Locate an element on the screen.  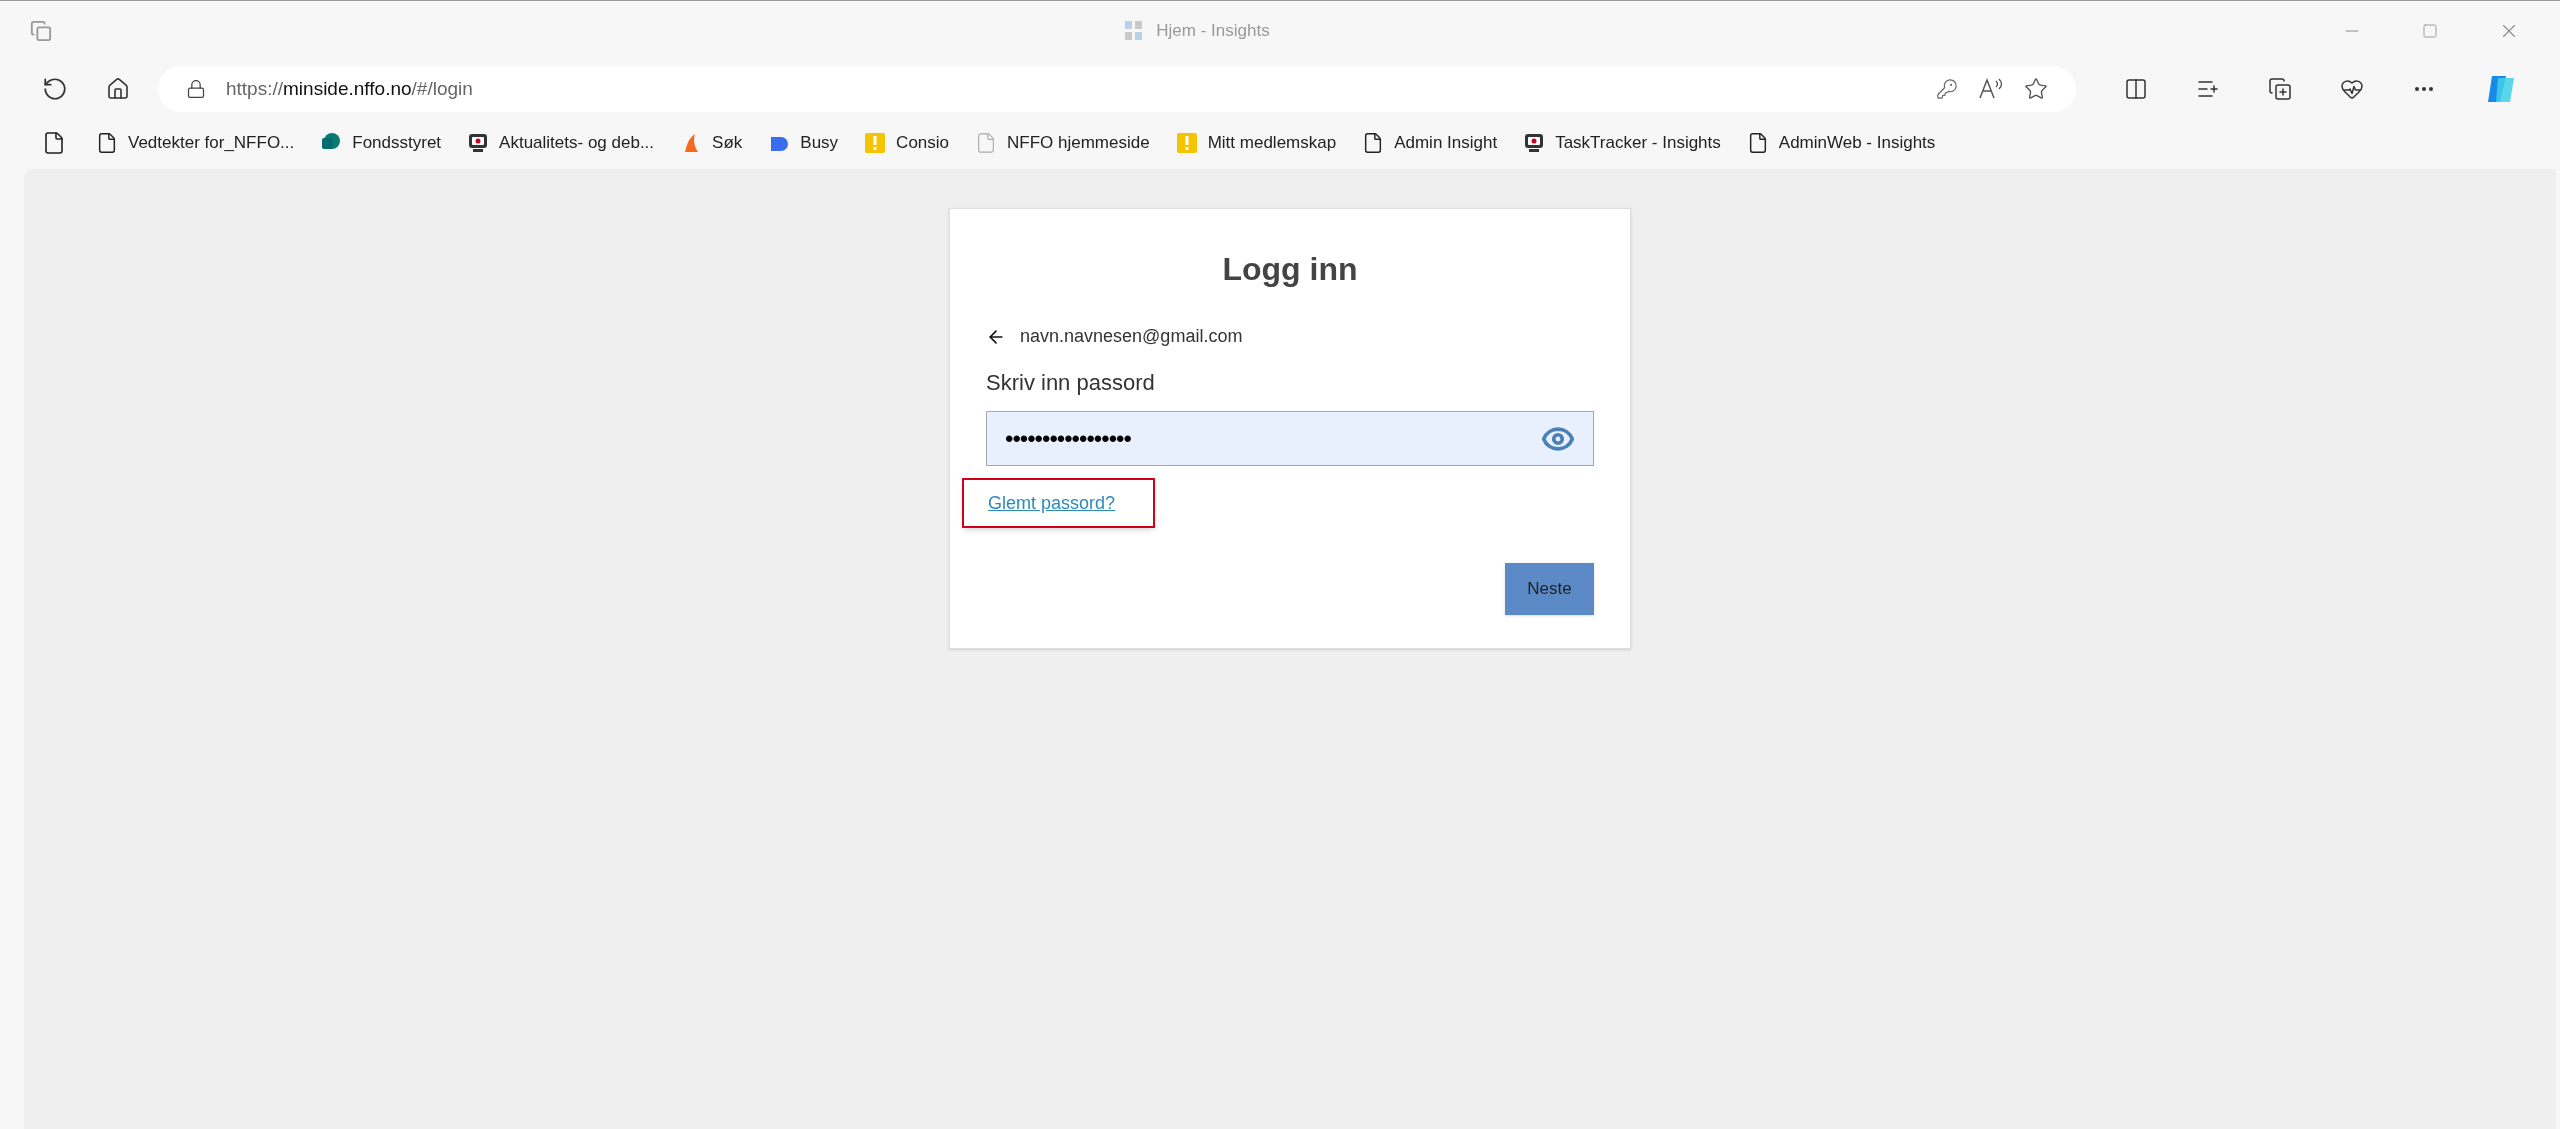
next-button: Neste is located at coordinates (1549, 589).